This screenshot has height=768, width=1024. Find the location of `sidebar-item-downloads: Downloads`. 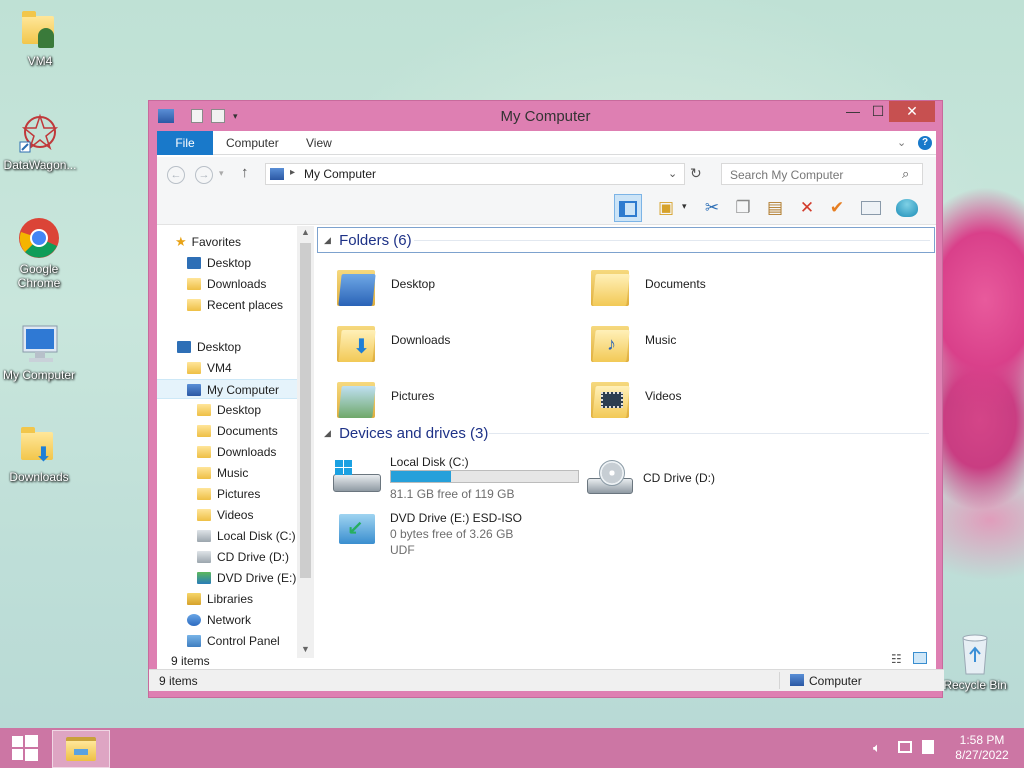

sidebar-item-downloads: Downloads is located at coordinates (226, 284).